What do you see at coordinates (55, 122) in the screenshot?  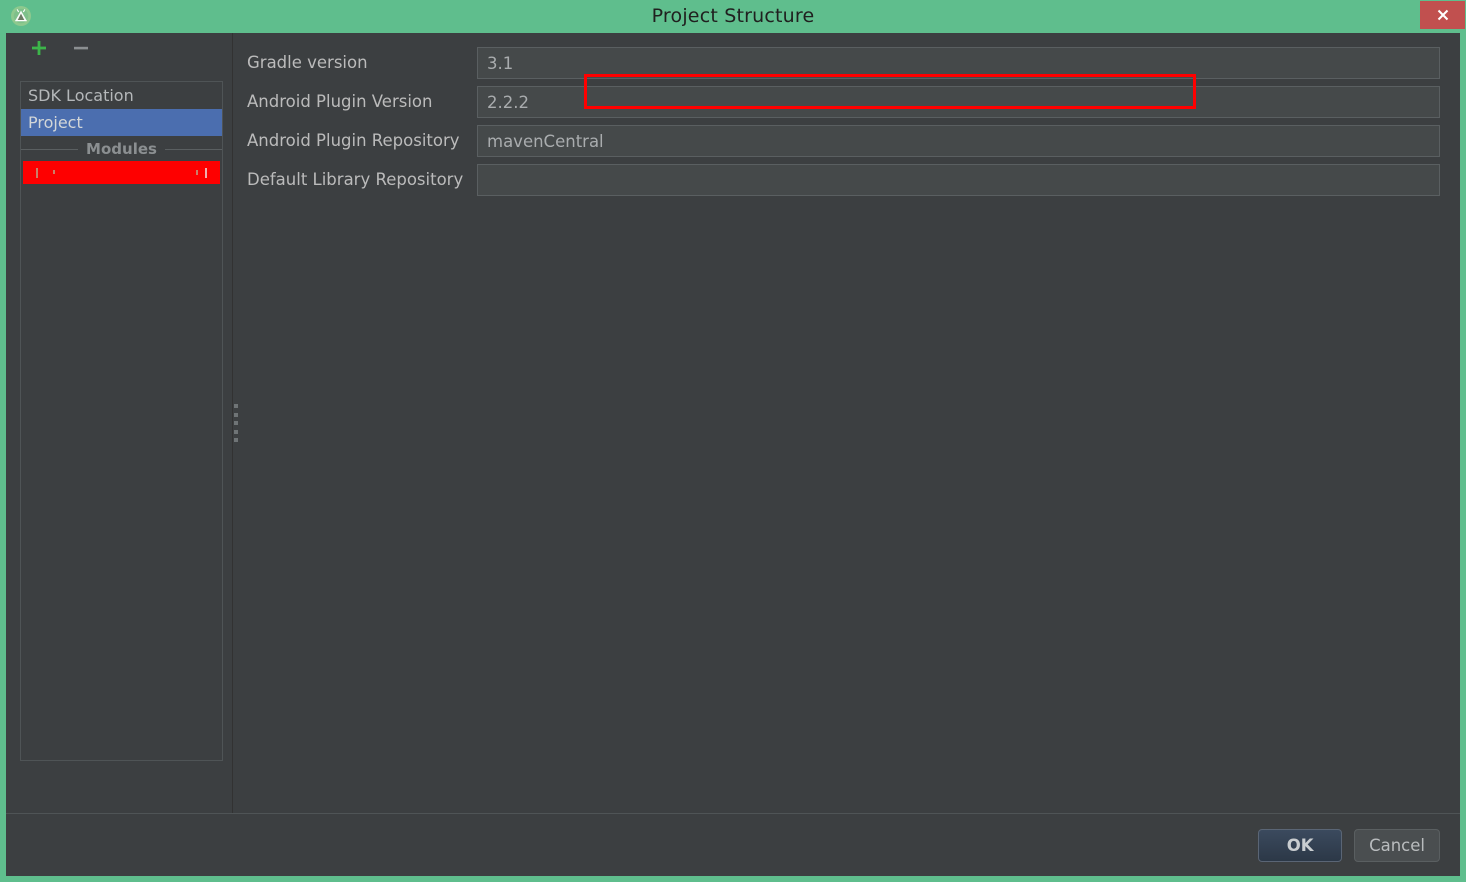 I see `sidebar-item-label: Project` at bounding box center [55, 122].